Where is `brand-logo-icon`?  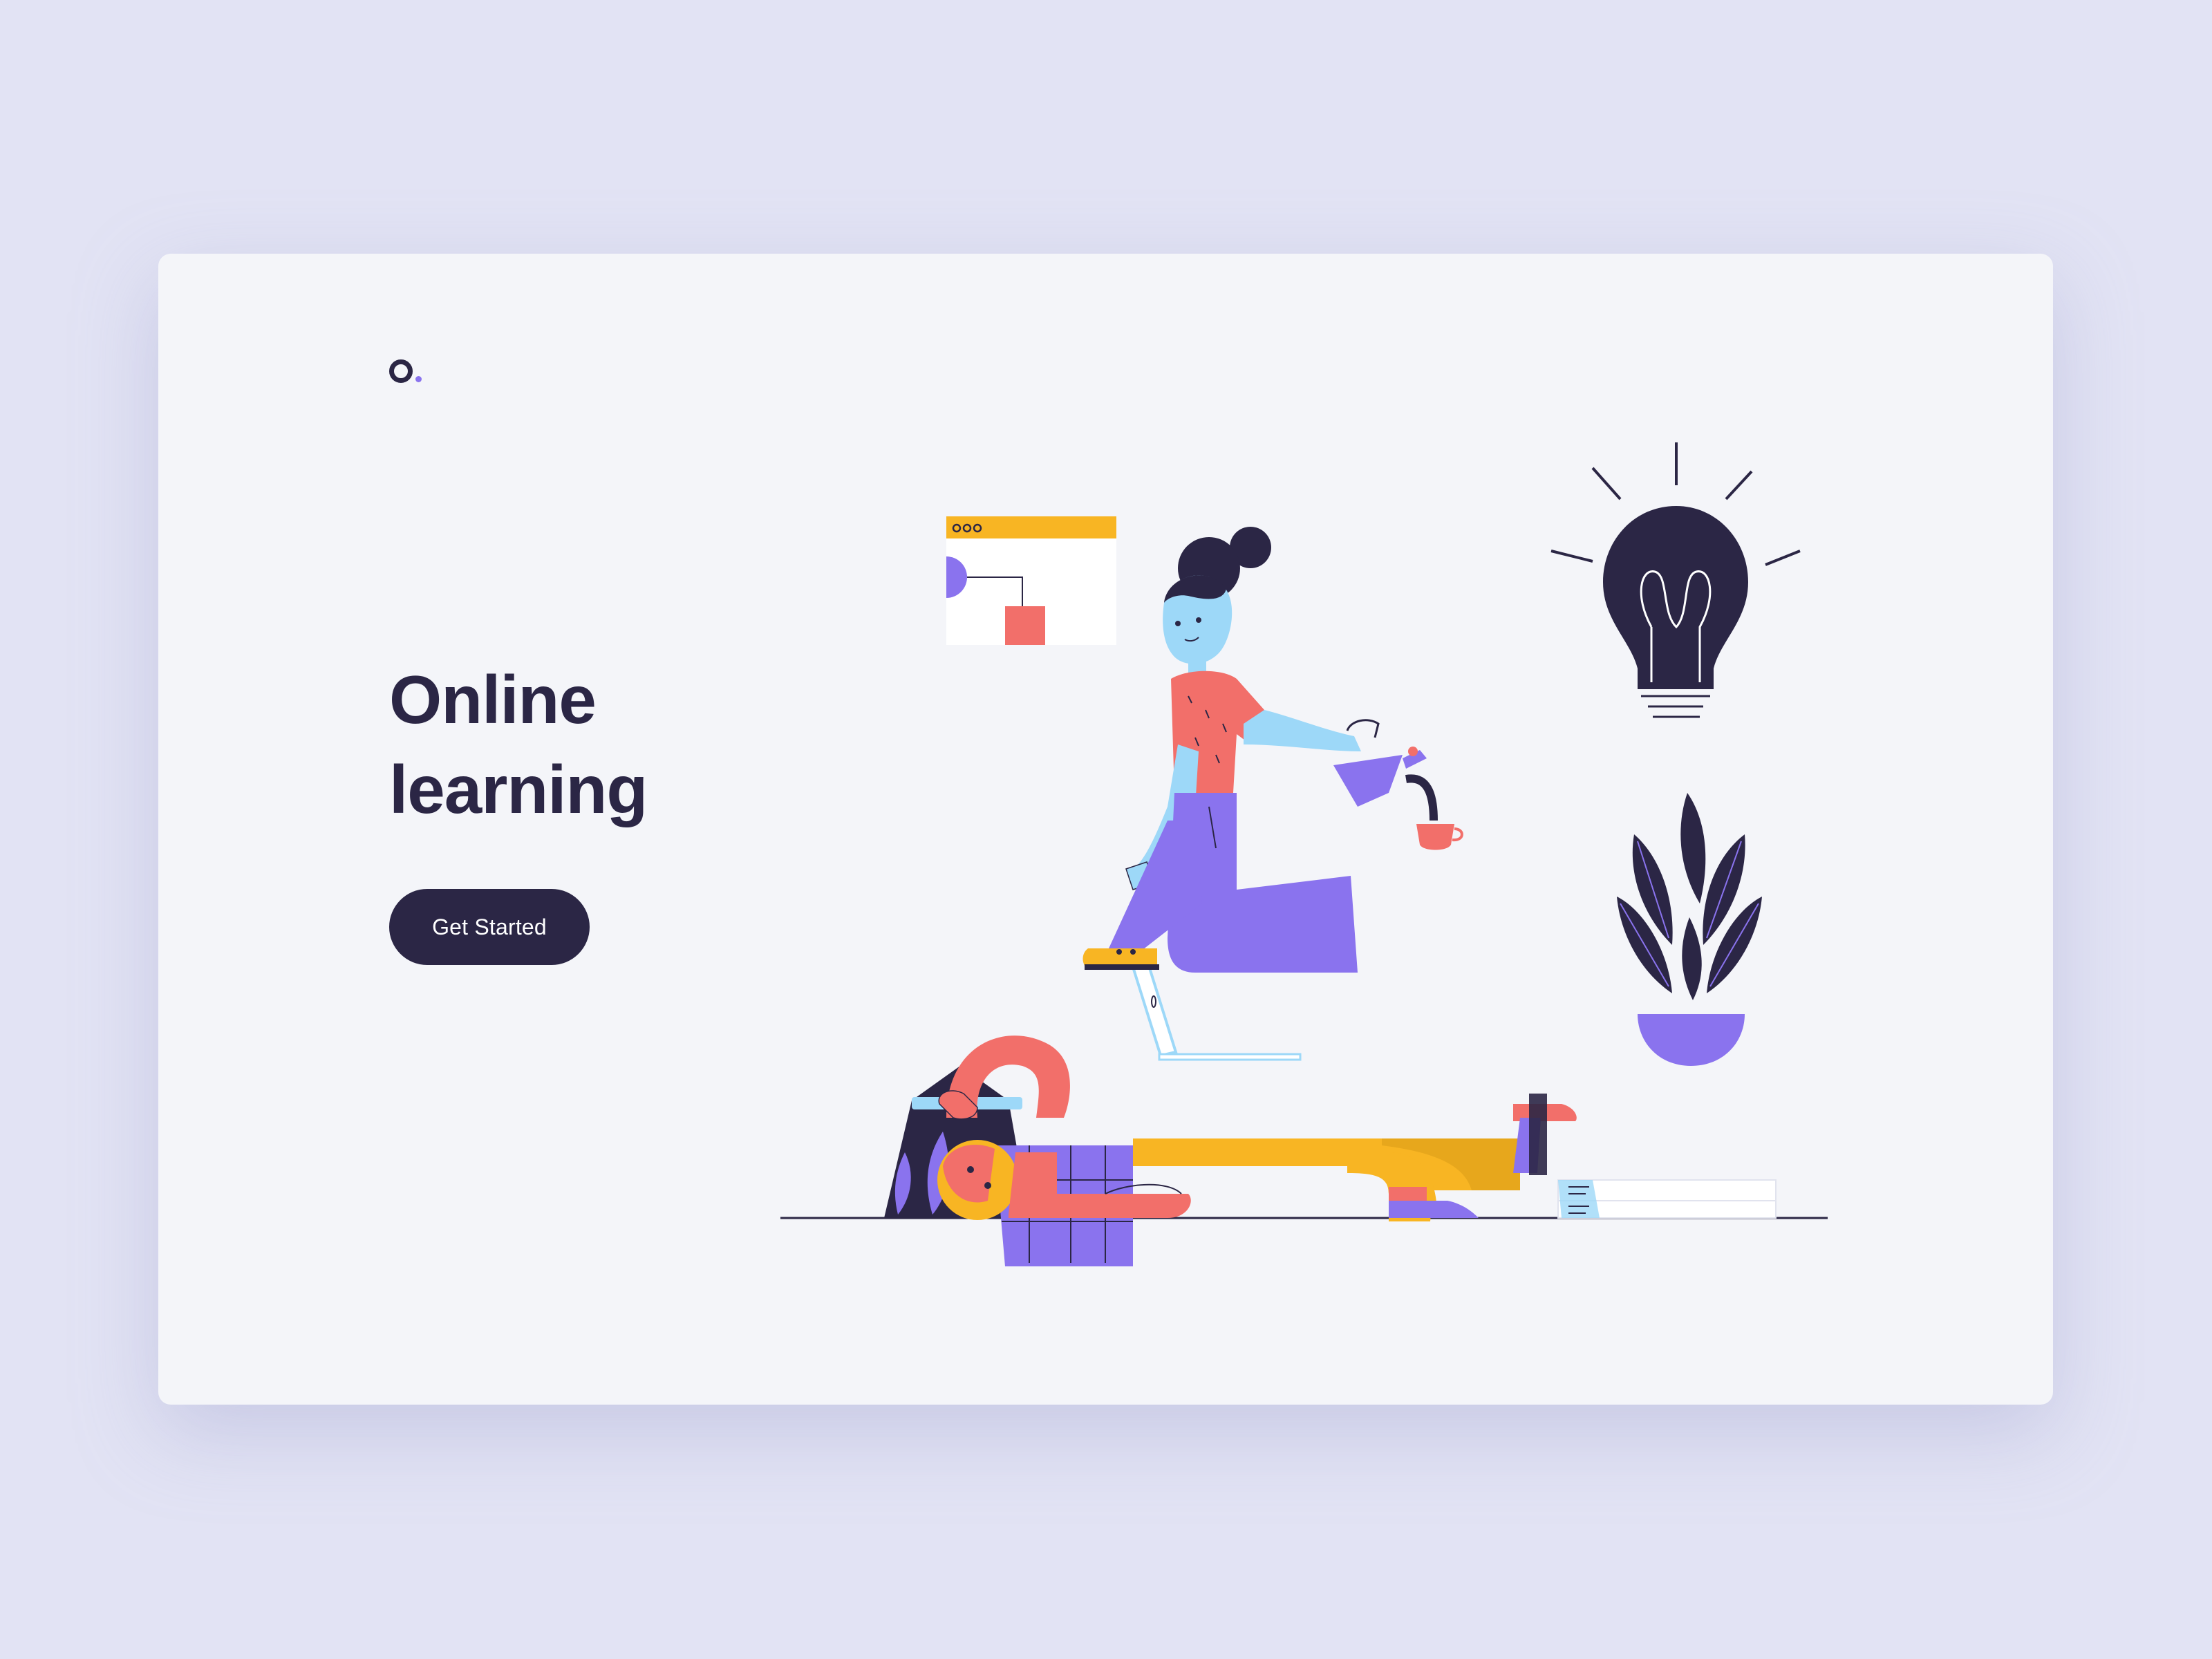
brand-logo-icon is located at coordinates (410, 373).